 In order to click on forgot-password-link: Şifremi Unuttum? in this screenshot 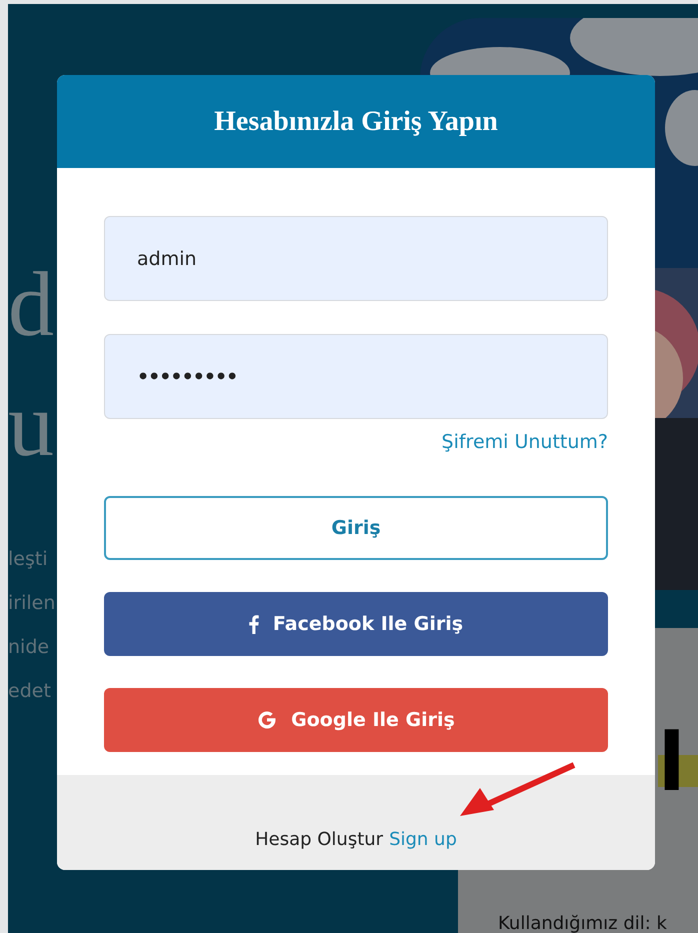, I will do `click(525, 442)`.